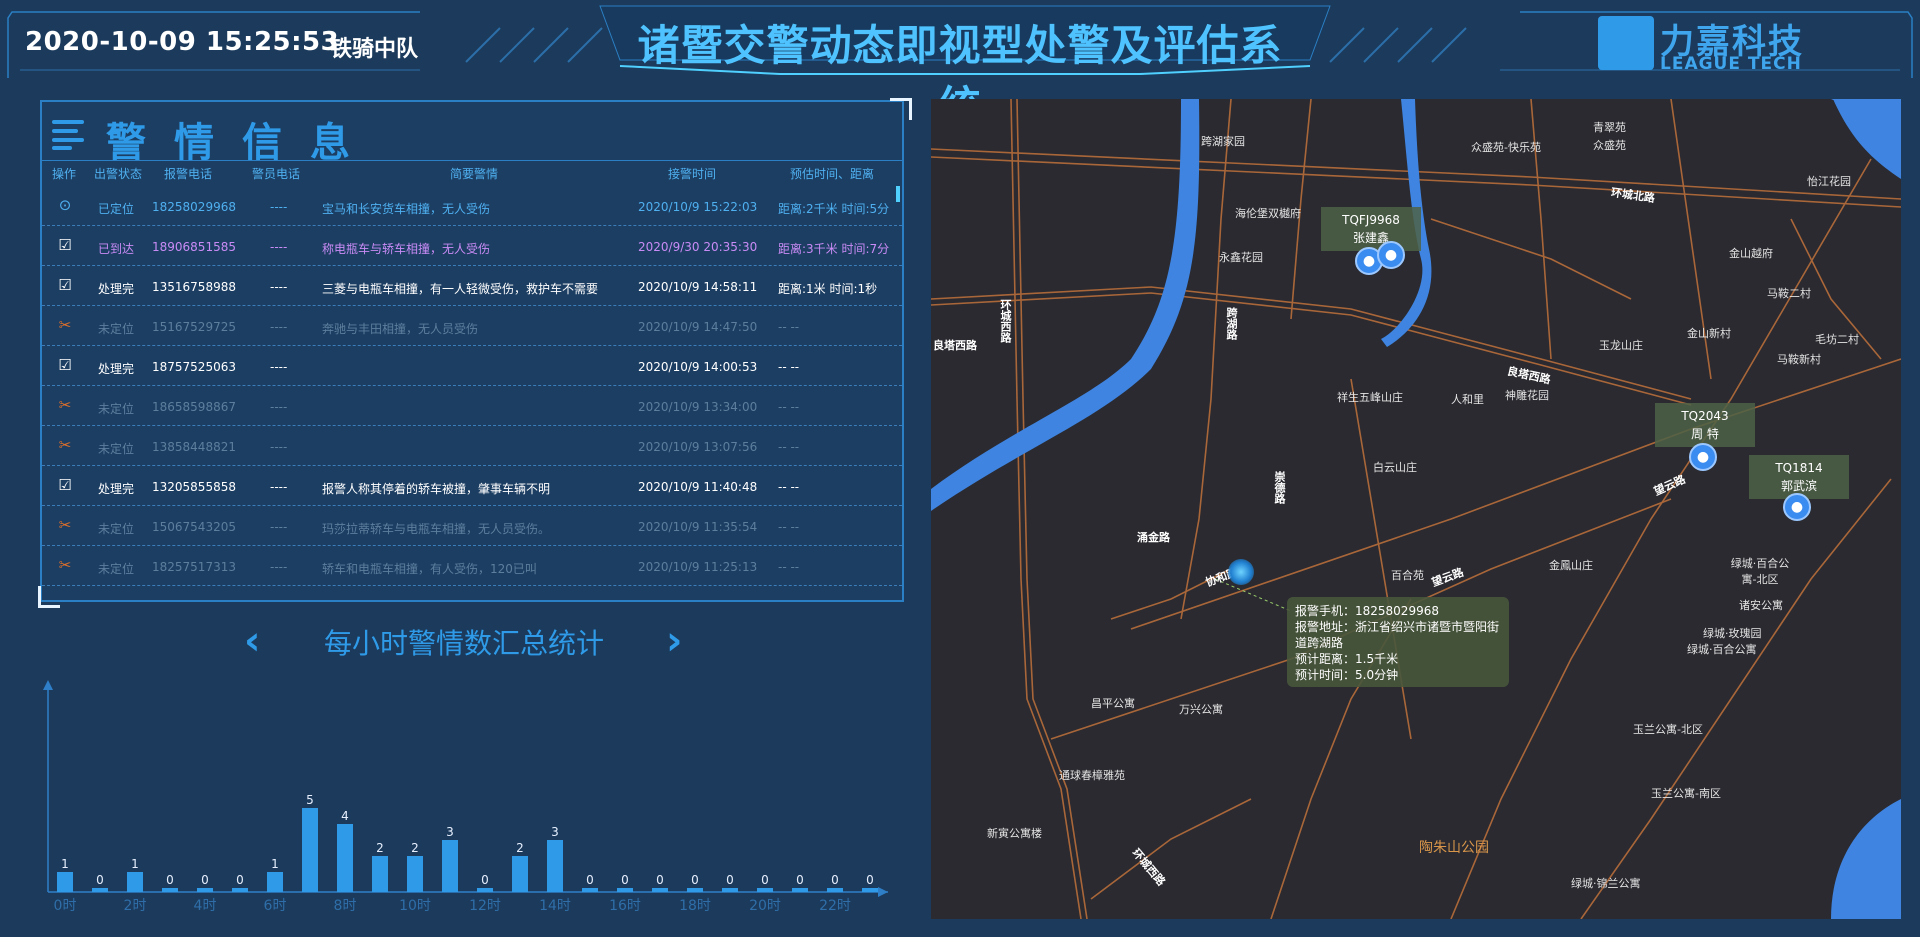  I want to click on police-unit-label: TQ2043 周 特, so click(1705, 425).